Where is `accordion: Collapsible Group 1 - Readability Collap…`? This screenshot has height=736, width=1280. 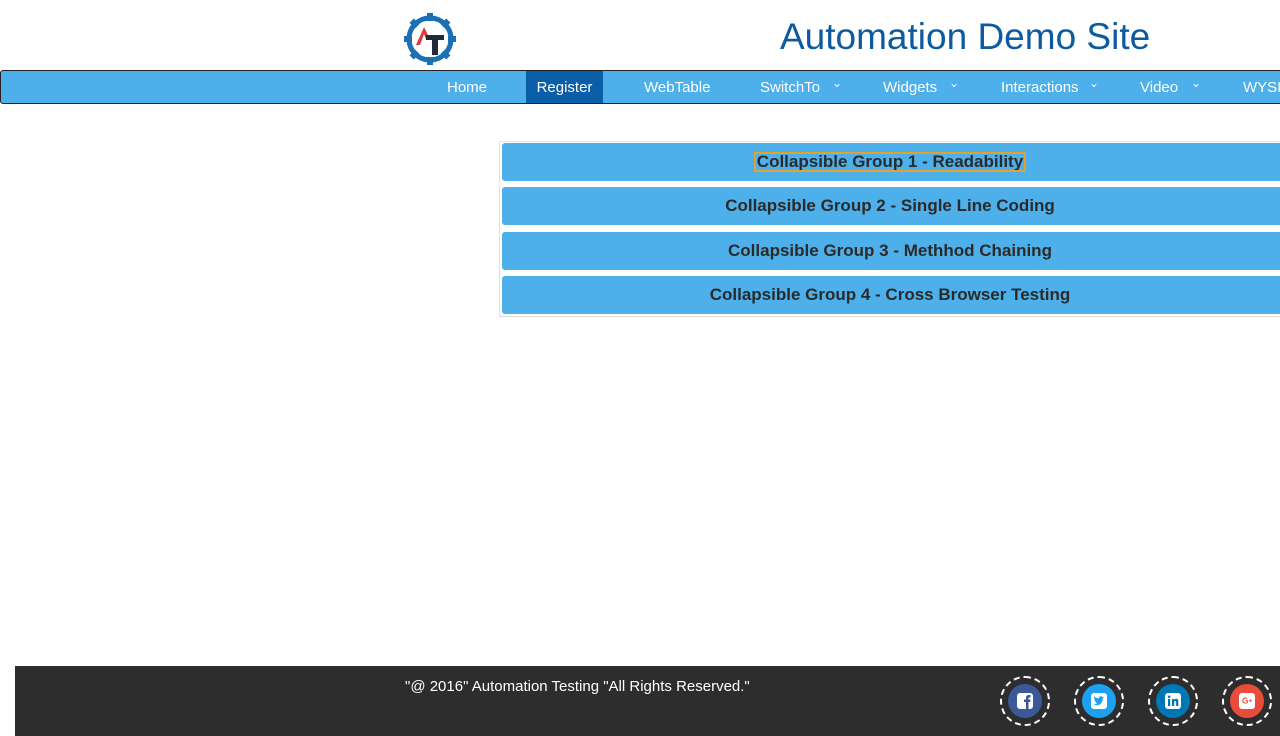 accordion: Collapsible Group 1 - Readability Collap… is located at coordinates (889, 229).